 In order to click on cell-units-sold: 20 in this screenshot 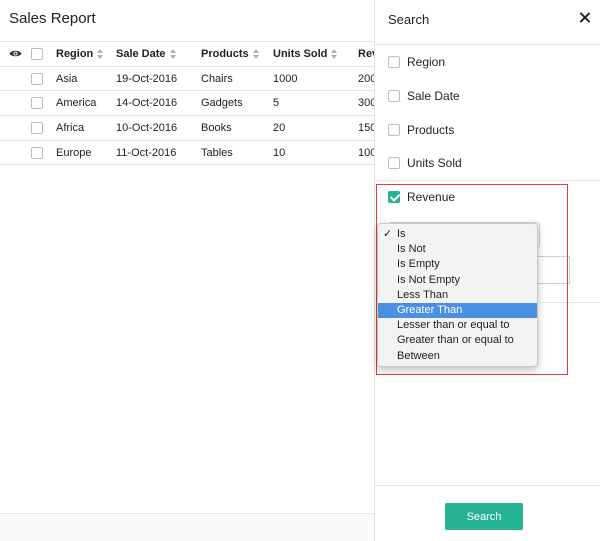, I will do `click(279, 127)`.